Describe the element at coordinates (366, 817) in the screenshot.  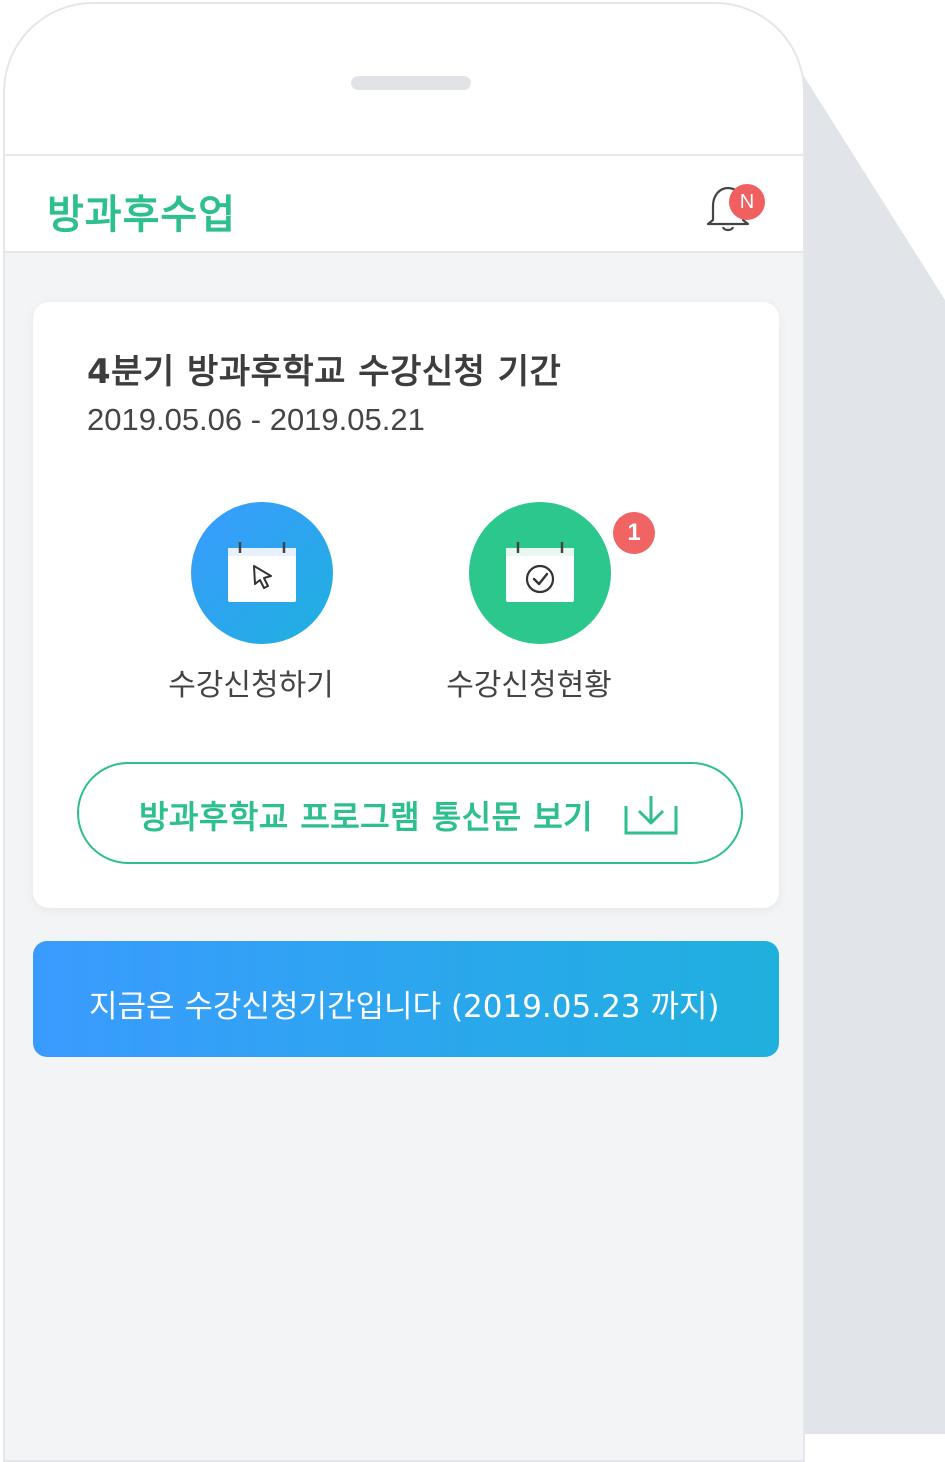
I see `download-button-label: 방과후학교 프로그램 통신문 보기` at that location.